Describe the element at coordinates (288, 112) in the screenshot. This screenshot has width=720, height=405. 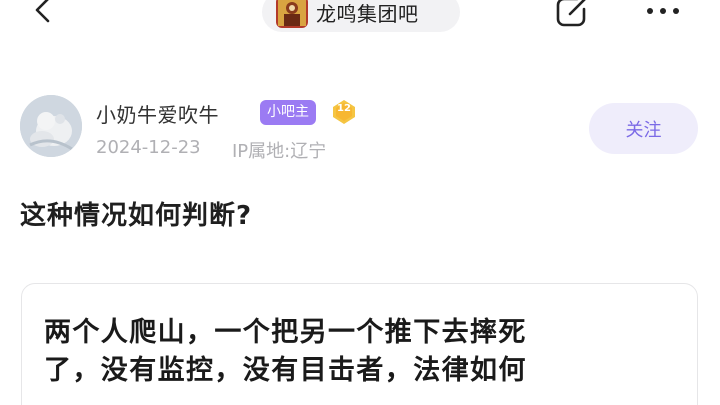
I see `role-badge: 小吧主` at that location.